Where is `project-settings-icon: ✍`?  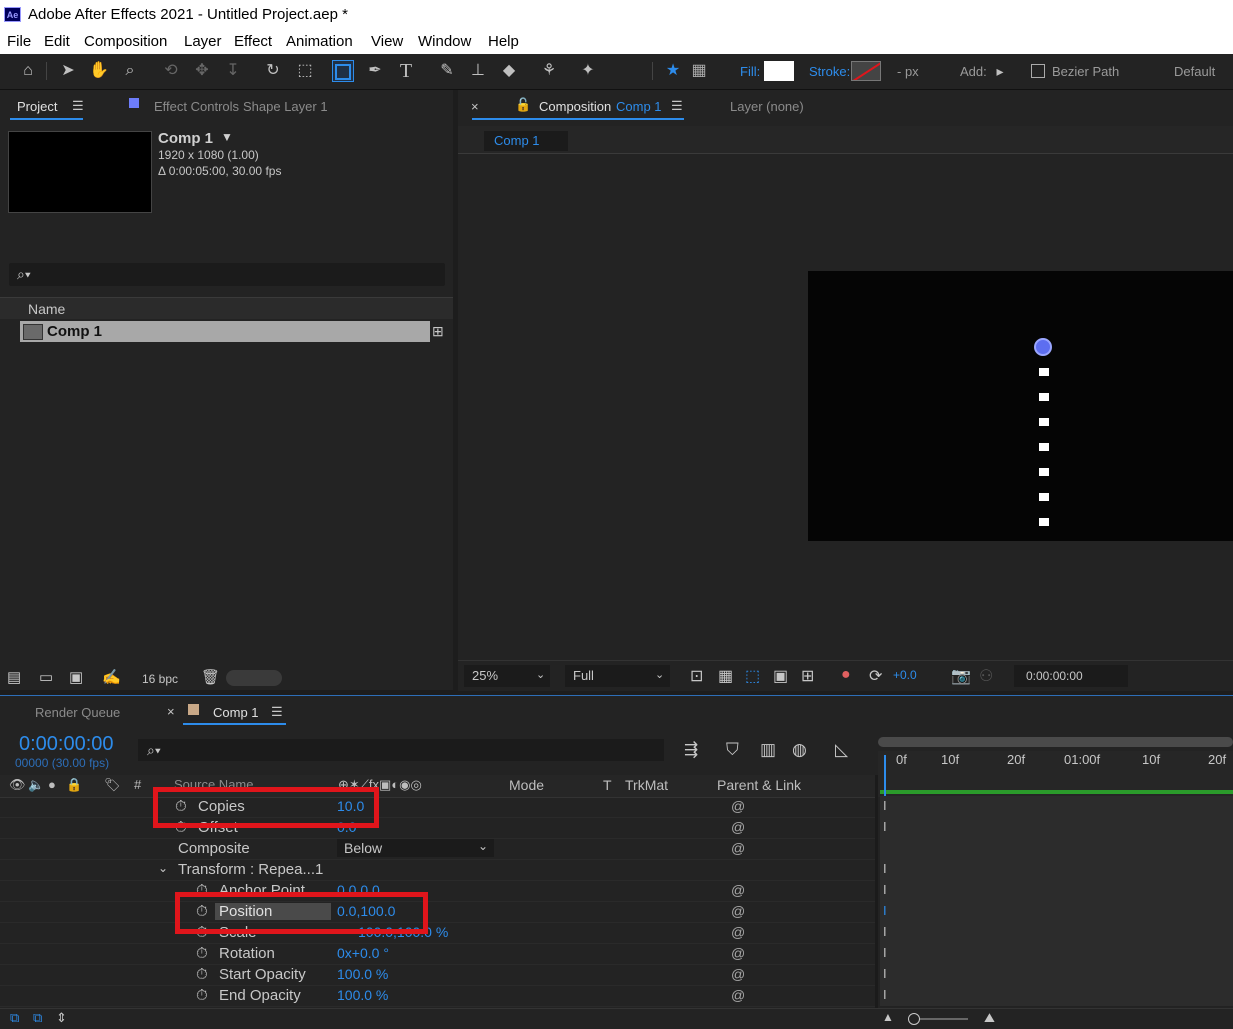
project-settings-icon: ✍ is located at coordinates (111, 677).